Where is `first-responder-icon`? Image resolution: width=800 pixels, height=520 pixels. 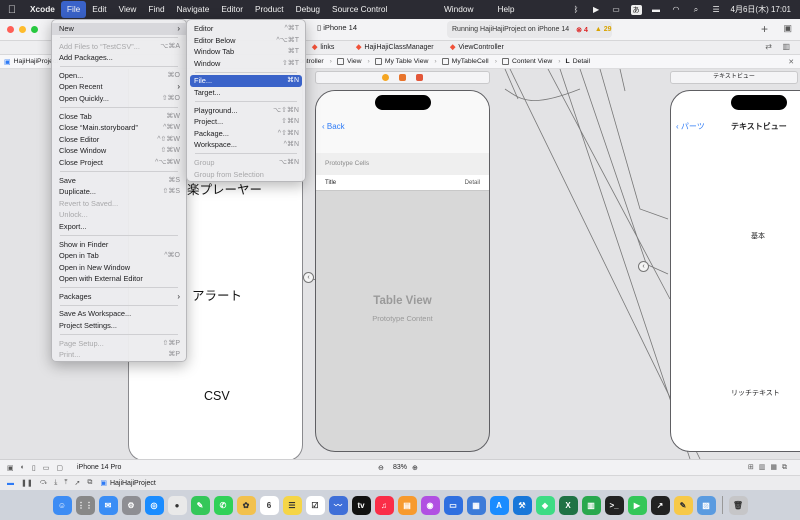 first-responder-icon is located at coordinates (402, 77).